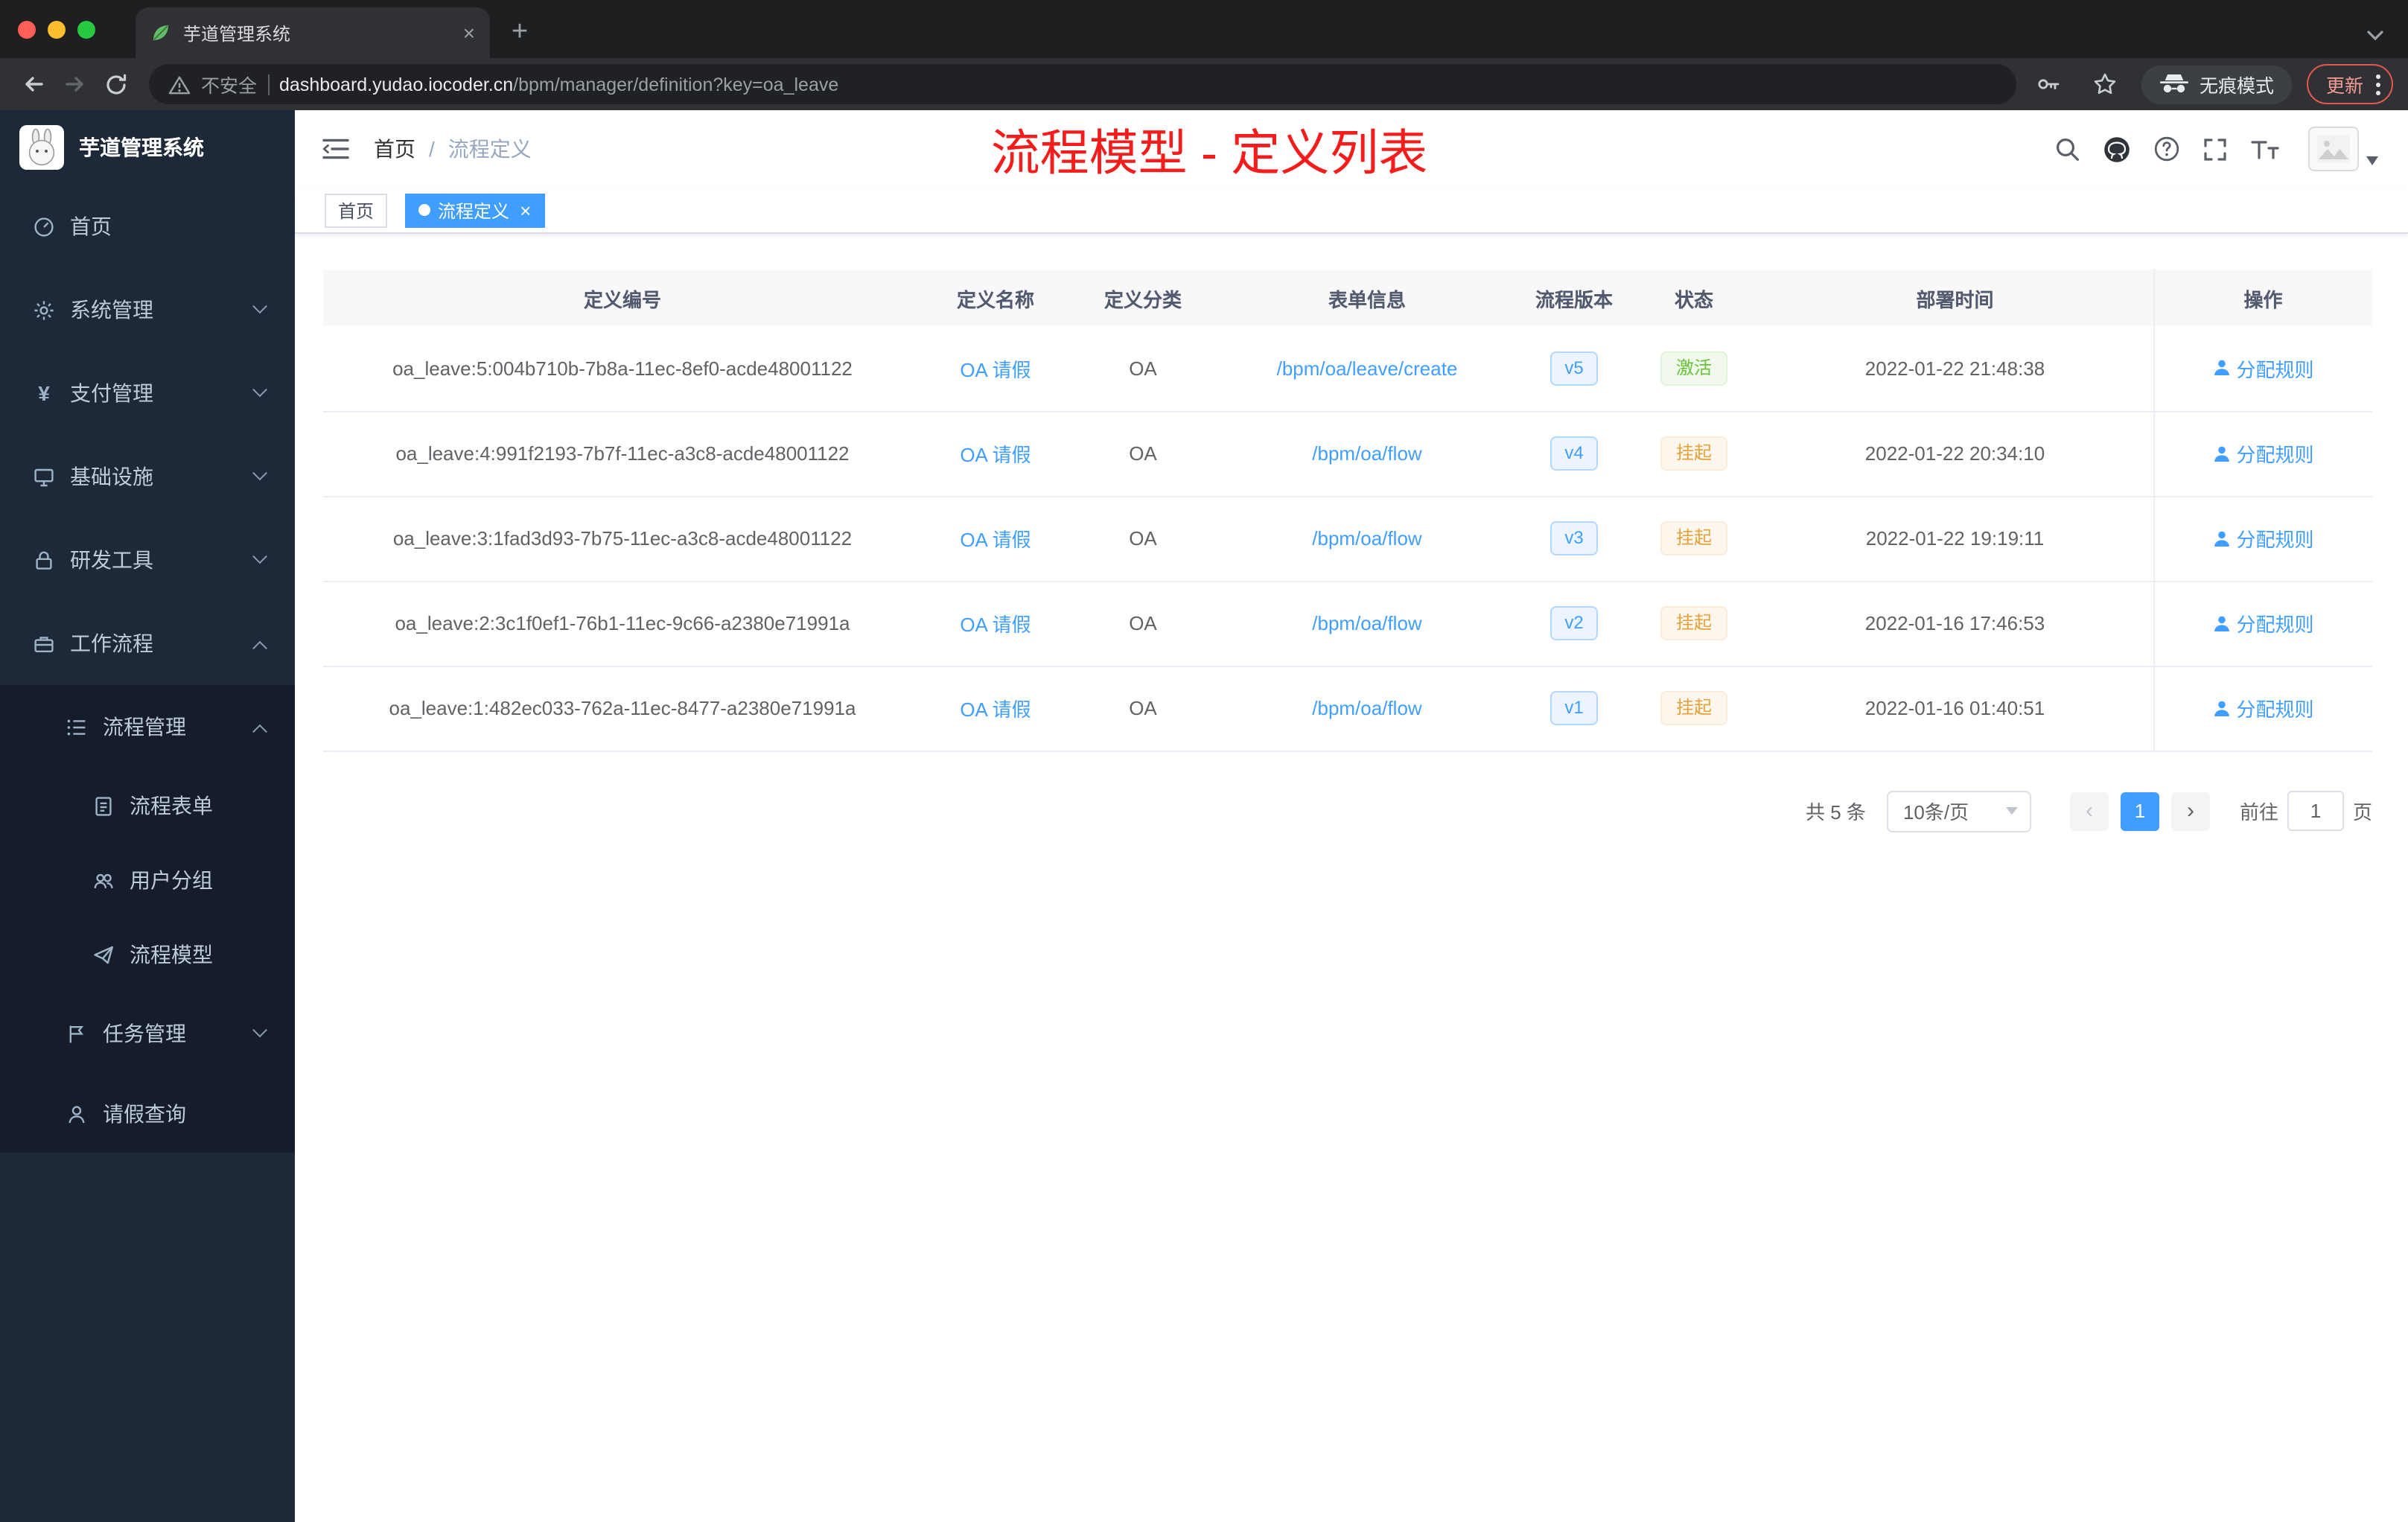  I want to click on close-window-button, so click(27, 29).